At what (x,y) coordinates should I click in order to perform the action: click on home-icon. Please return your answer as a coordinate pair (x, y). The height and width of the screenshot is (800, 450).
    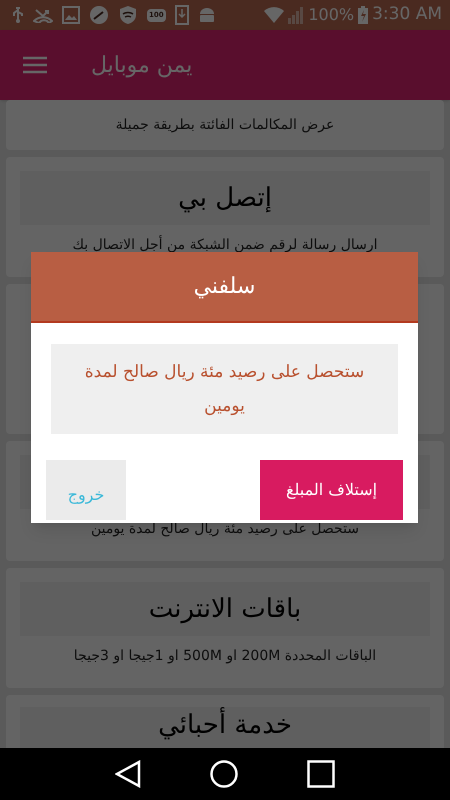
    Looking at the image, I should click on (224, 774).